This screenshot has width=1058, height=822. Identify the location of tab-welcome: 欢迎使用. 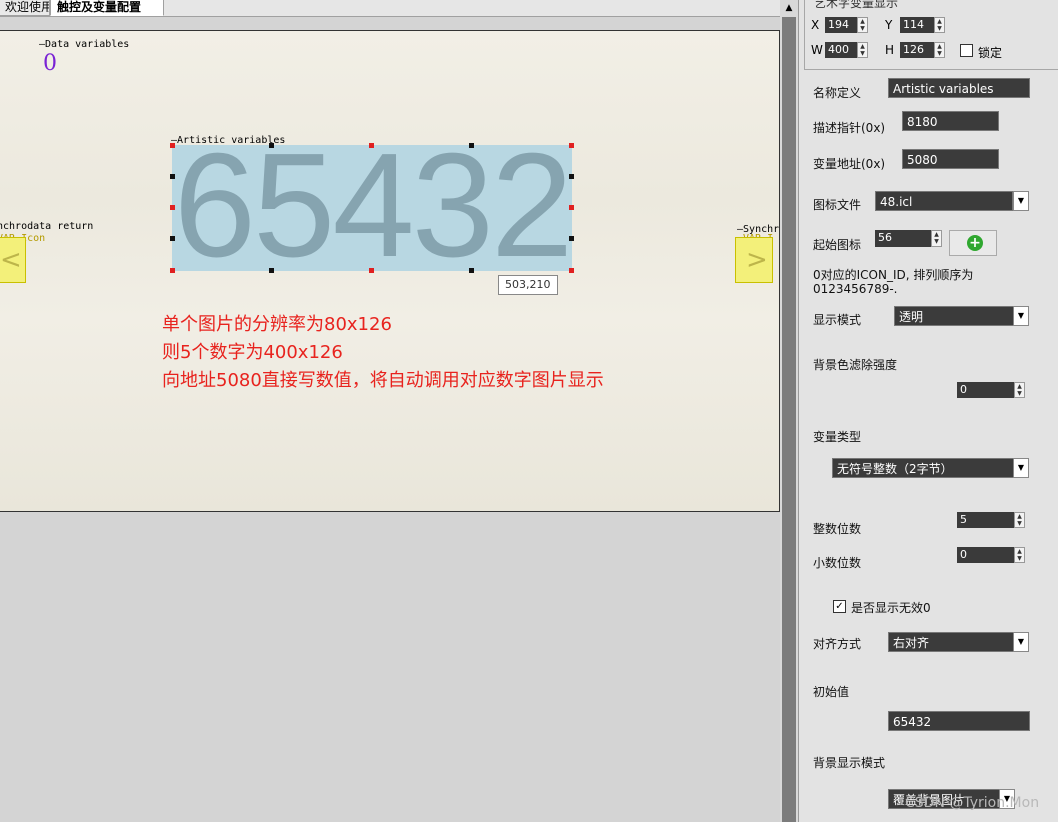
(25, 8).